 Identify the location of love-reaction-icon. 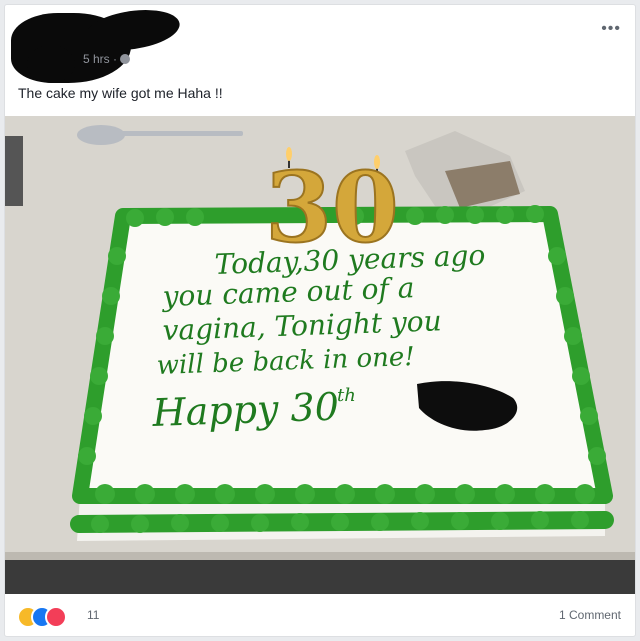
(56, 617).